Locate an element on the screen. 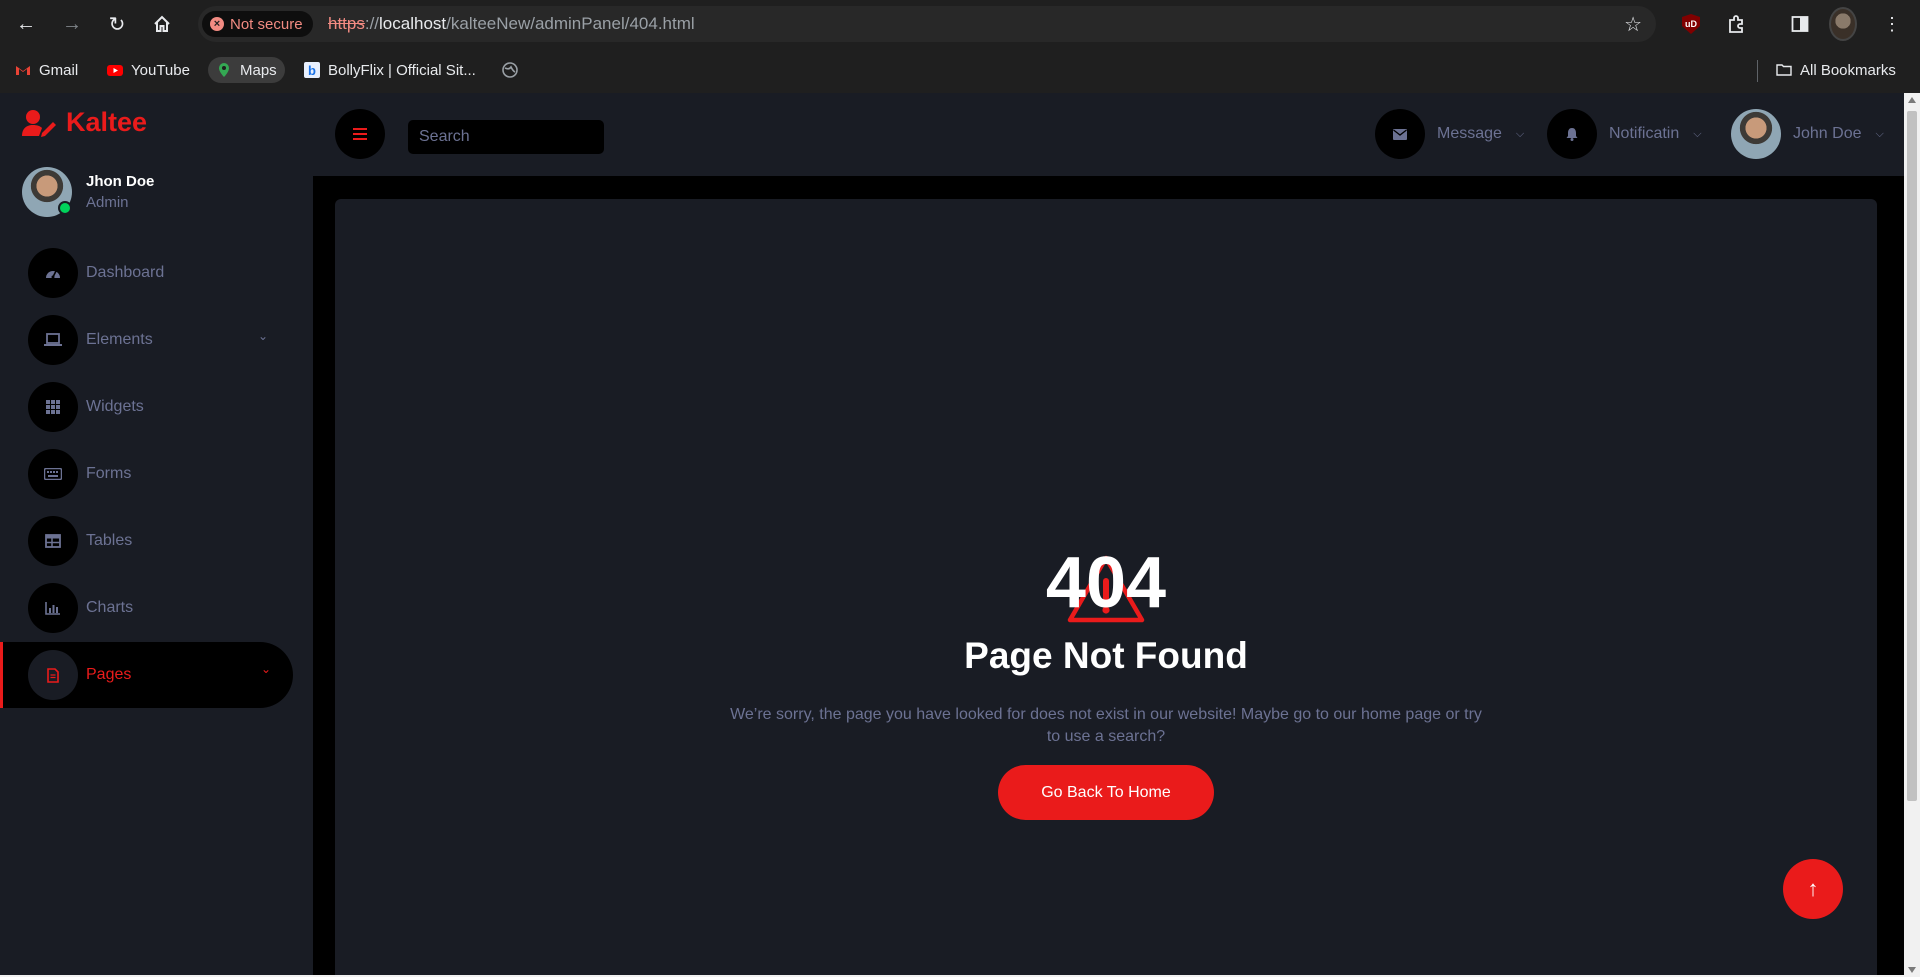 The width and height of the screenshot is (1920, 977). all-bookmarks: All Bookmarks is located at coordinates (1836, 70).